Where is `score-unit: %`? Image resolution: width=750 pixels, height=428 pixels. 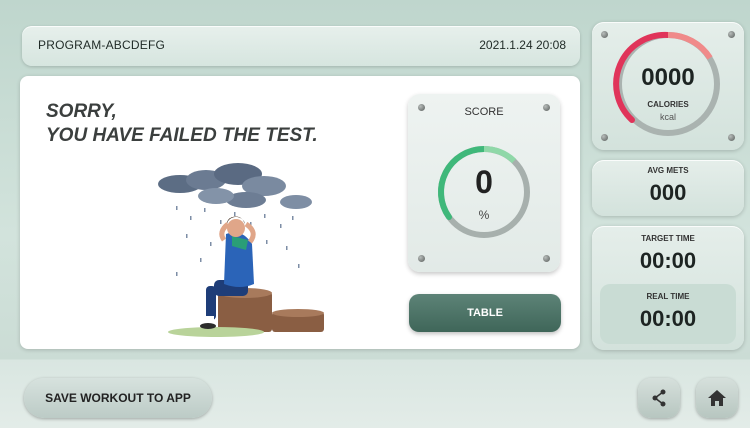
score-unit: % is located at coordinates (484, 215).